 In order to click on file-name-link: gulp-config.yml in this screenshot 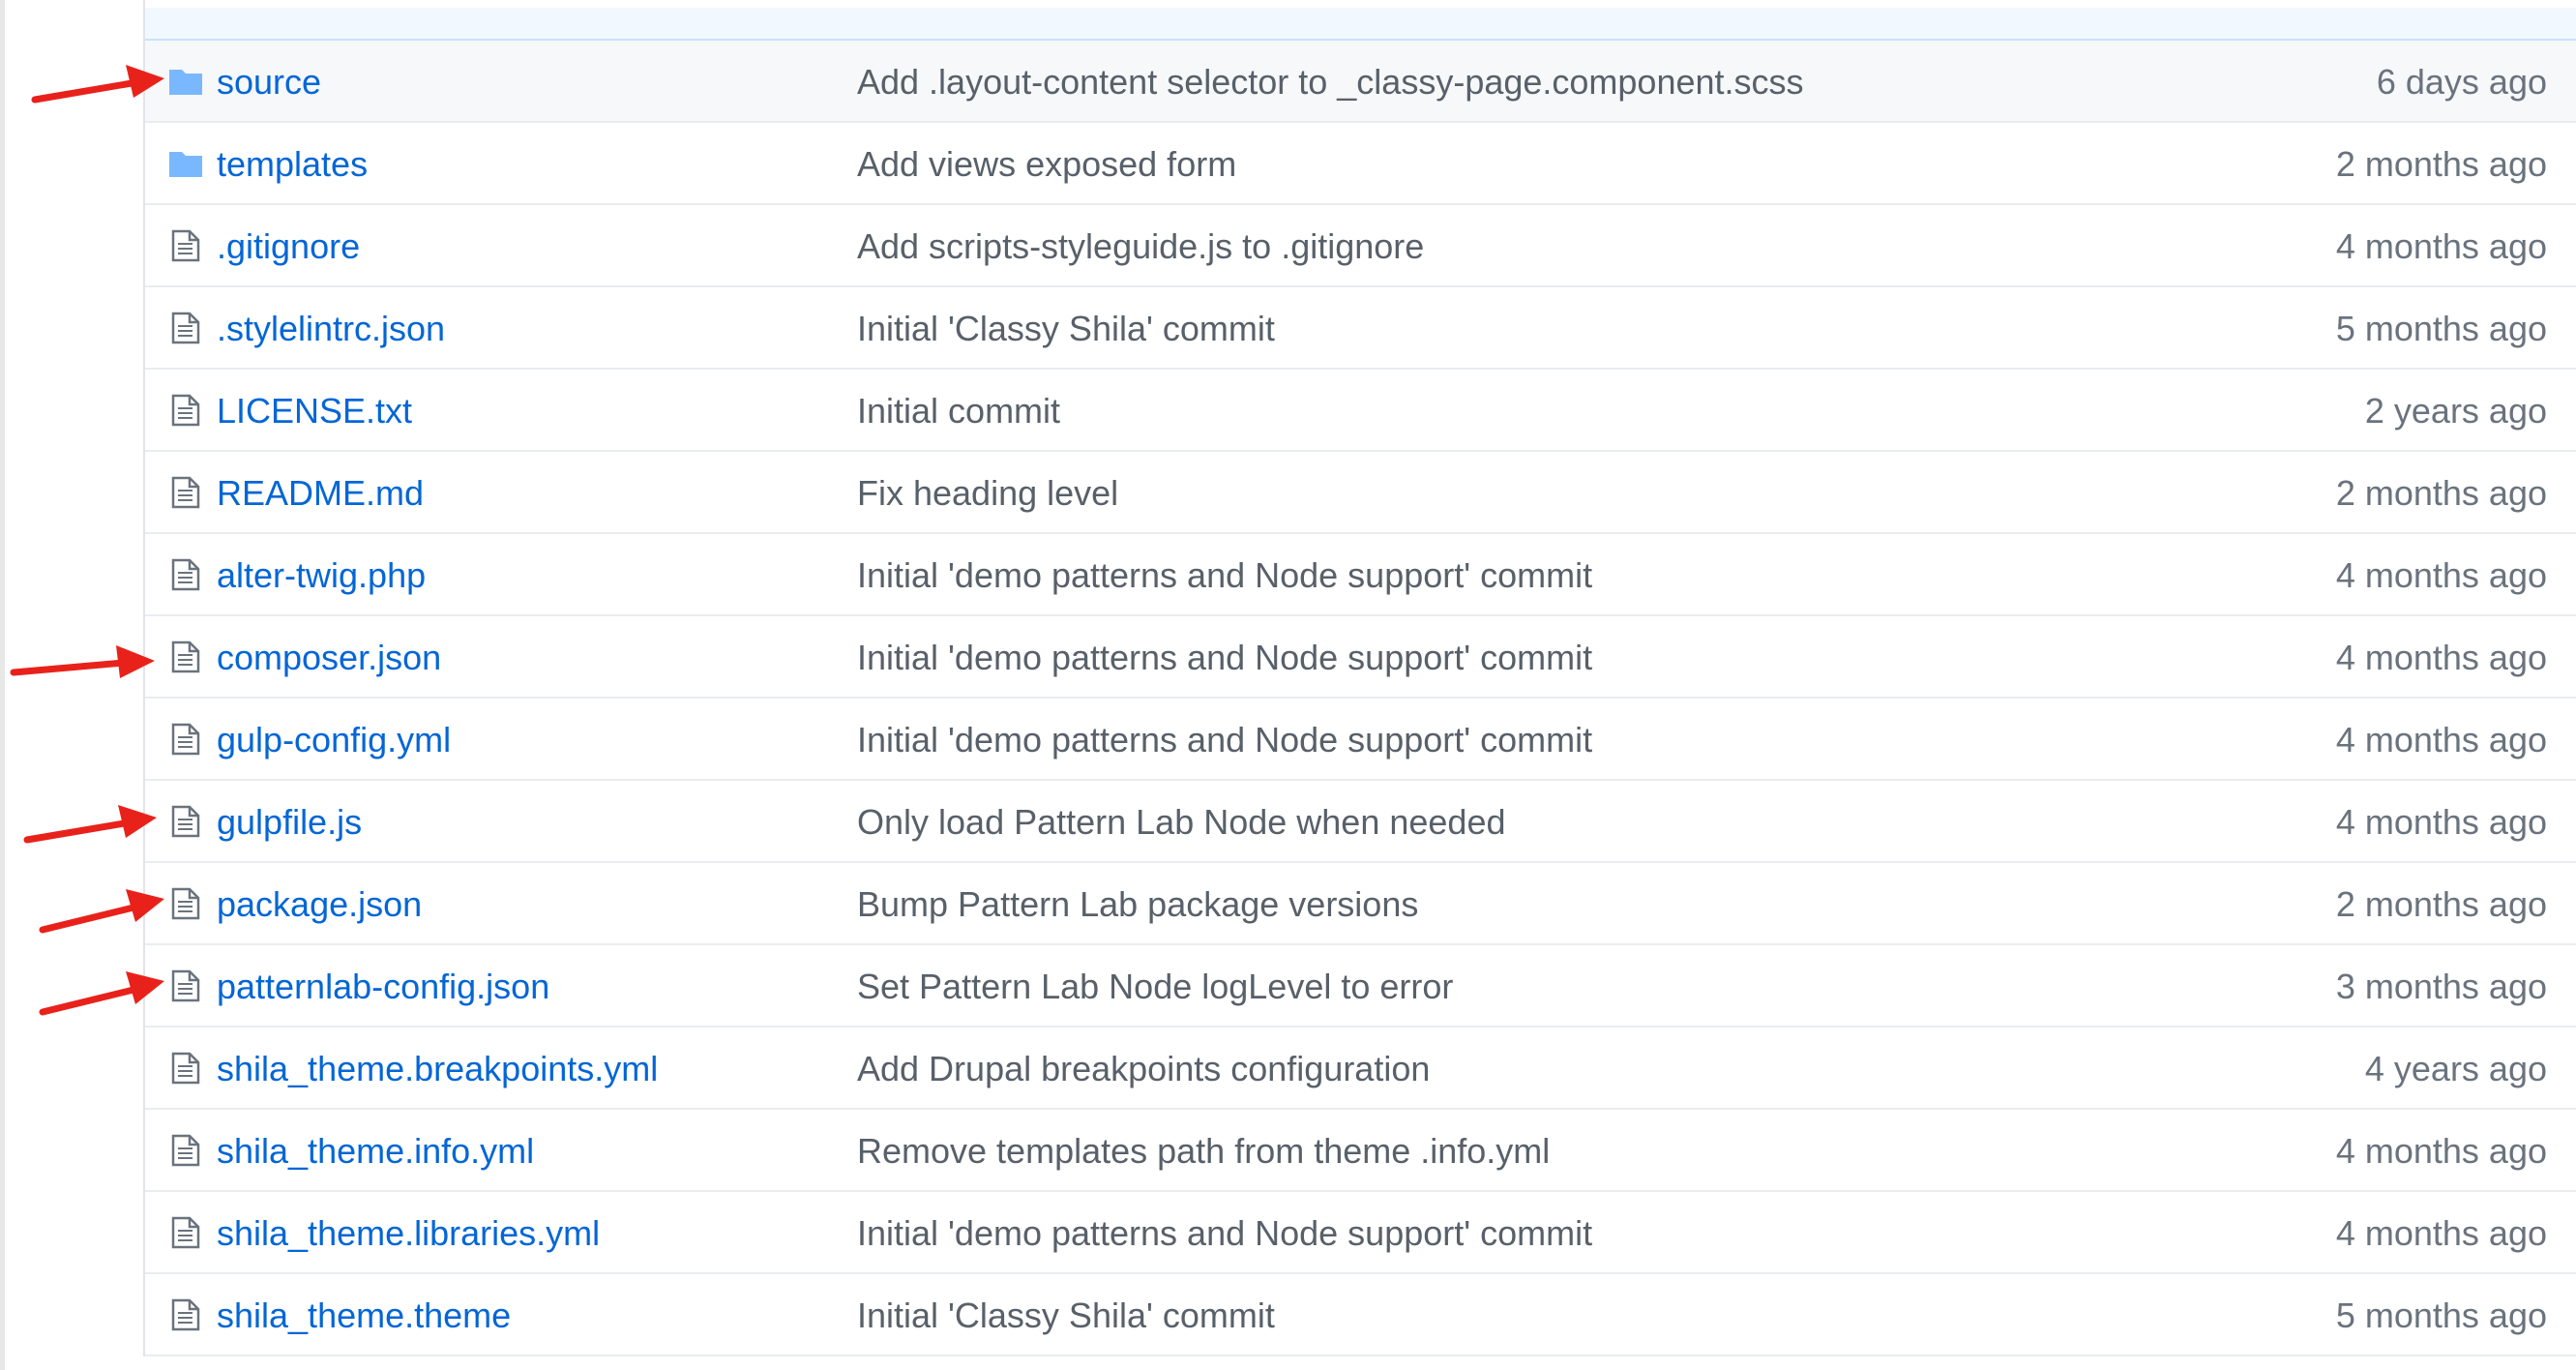, I will do `click(334, 740)`.